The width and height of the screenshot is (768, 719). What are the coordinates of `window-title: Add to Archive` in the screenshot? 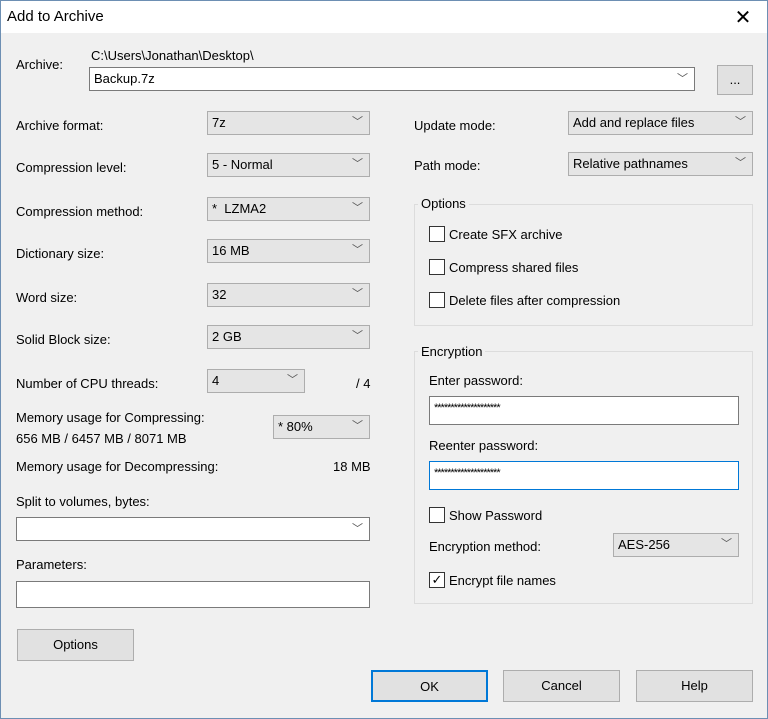 It's located at (55, 16).